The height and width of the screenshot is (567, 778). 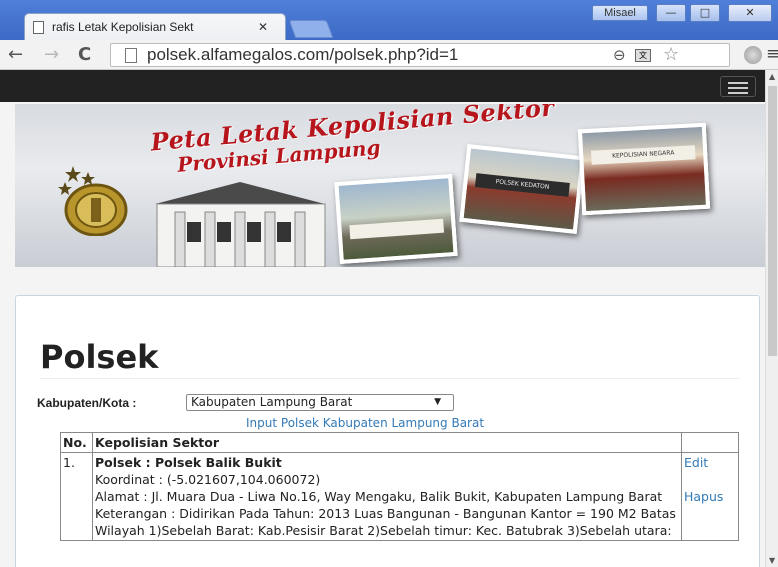 What do you see at coordinates (620, 13) in the screenshot?
I see `user-profile-button: Misael` at bounding box center [620, 13].